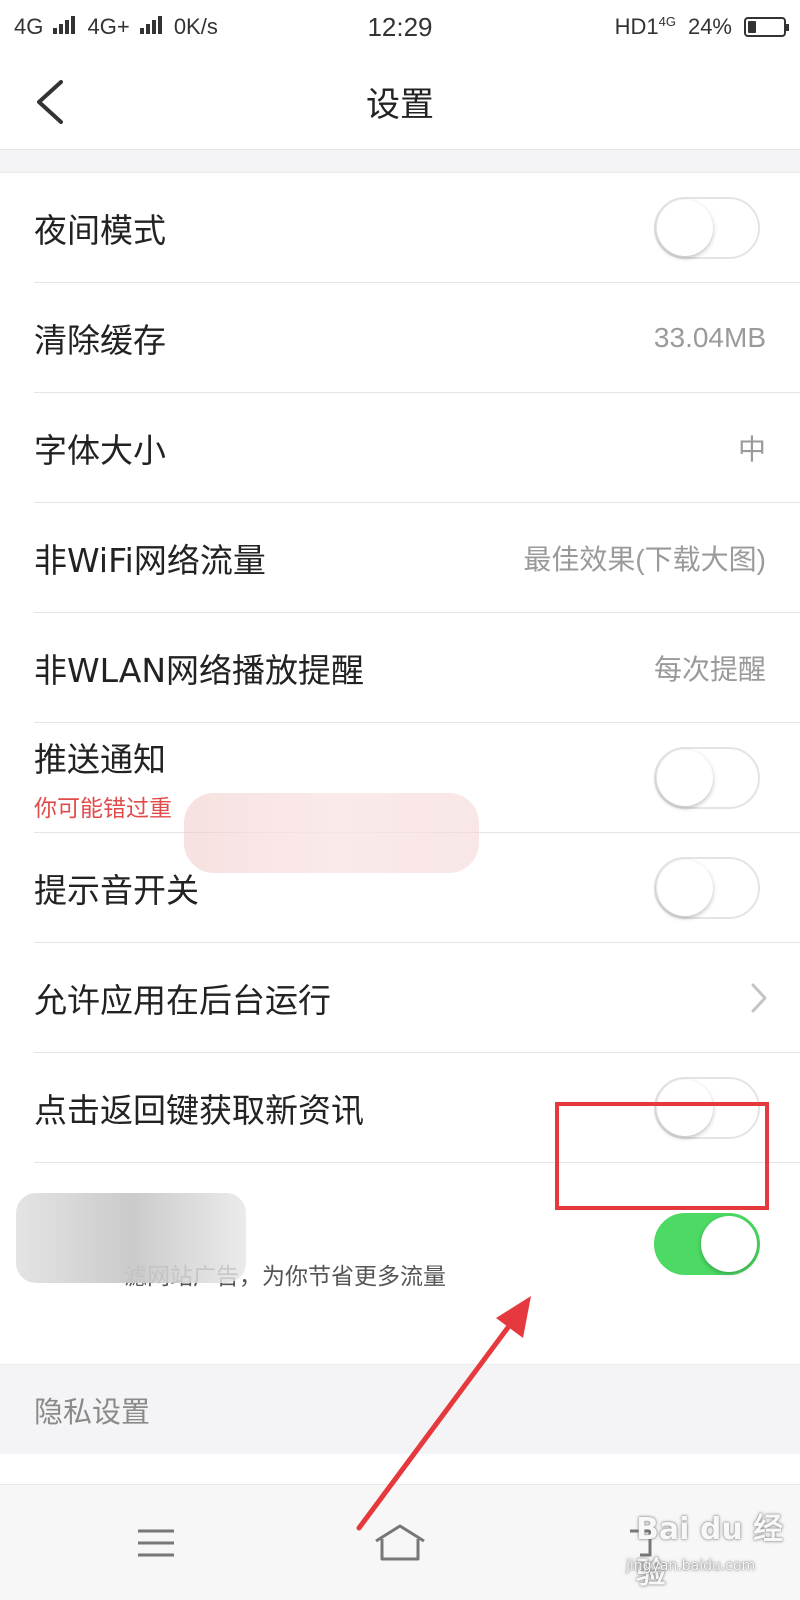 This screenshot has height=1600, width=800. Describe the element at coordinates (108, 26) in the screenshot. I see `network-label-2: 4G+` at that location.